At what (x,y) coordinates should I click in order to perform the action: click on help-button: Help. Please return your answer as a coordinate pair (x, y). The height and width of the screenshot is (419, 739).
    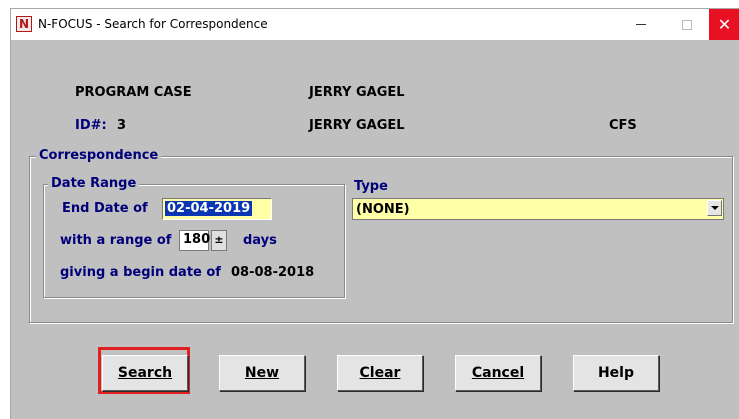
    Looking at the image, I should click on (616, 373).